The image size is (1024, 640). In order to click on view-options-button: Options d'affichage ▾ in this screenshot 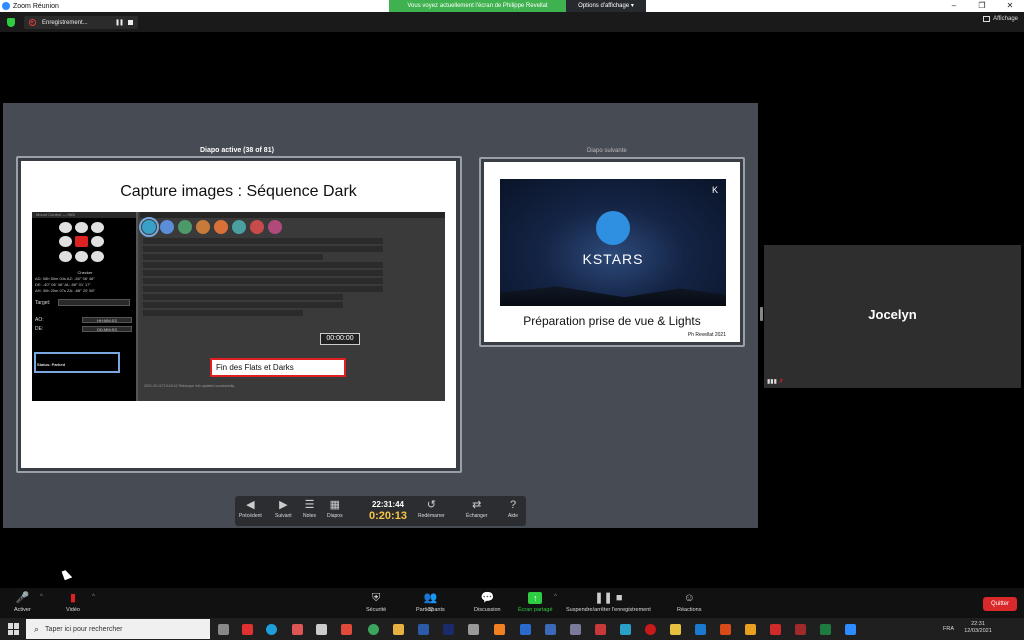, I will do `click(606, 6)`.